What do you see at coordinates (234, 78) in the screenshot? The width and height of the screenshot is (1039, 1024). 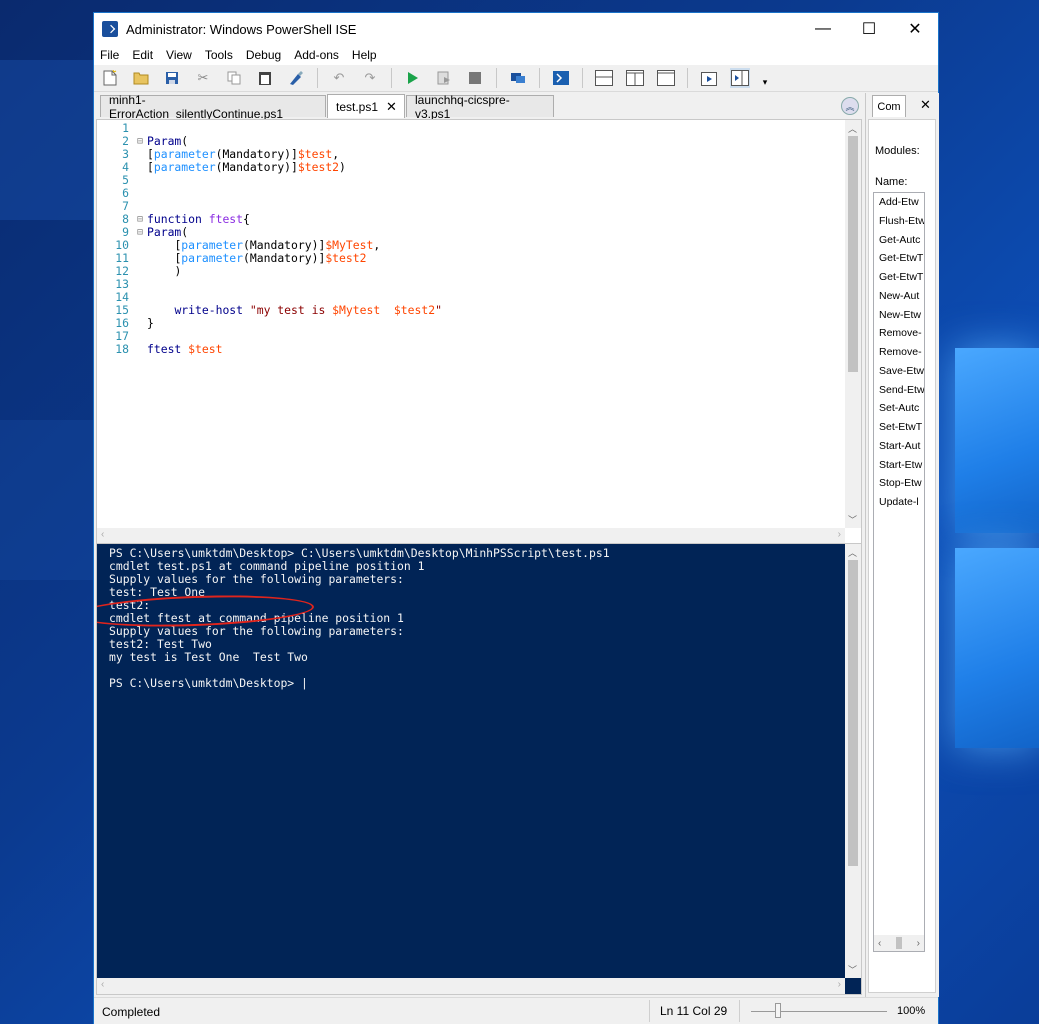 I see `copy-icon` at bounding box center [234, 78].